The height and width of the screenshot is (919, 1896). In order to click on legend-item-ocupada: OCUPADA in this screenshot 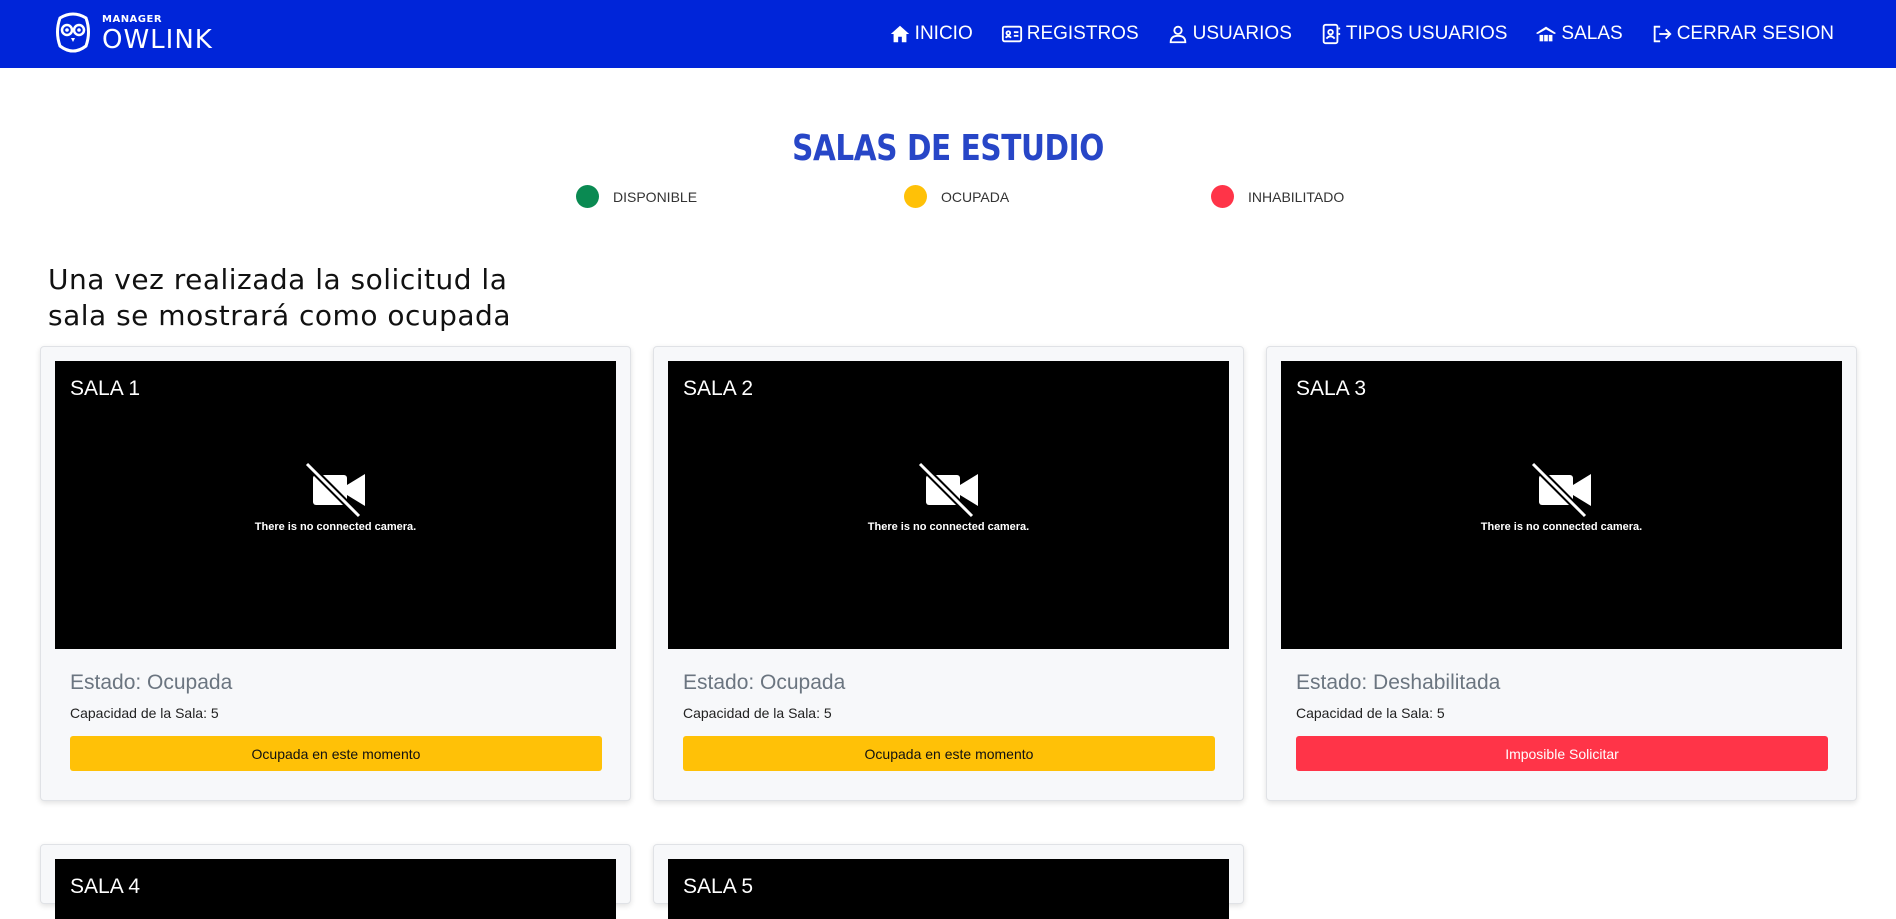, I will do `click(956, 196)`.